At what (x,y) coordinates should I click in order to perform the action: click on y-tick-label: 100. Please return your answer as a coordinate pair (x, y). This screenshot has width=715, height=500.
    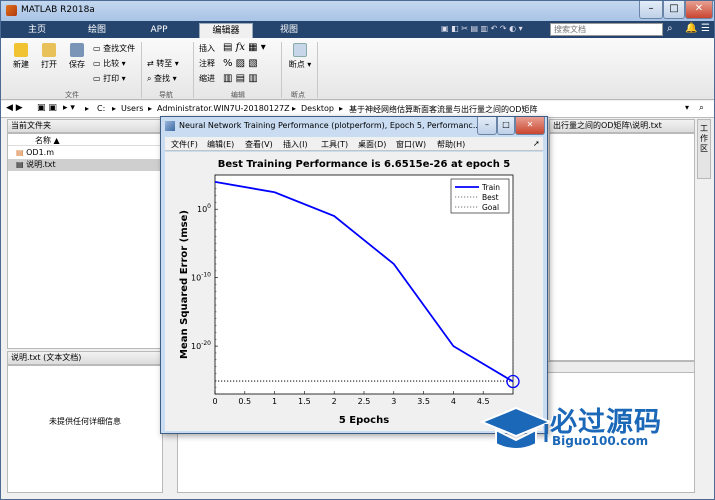
    Looking at the image, I should click on (204, 208).